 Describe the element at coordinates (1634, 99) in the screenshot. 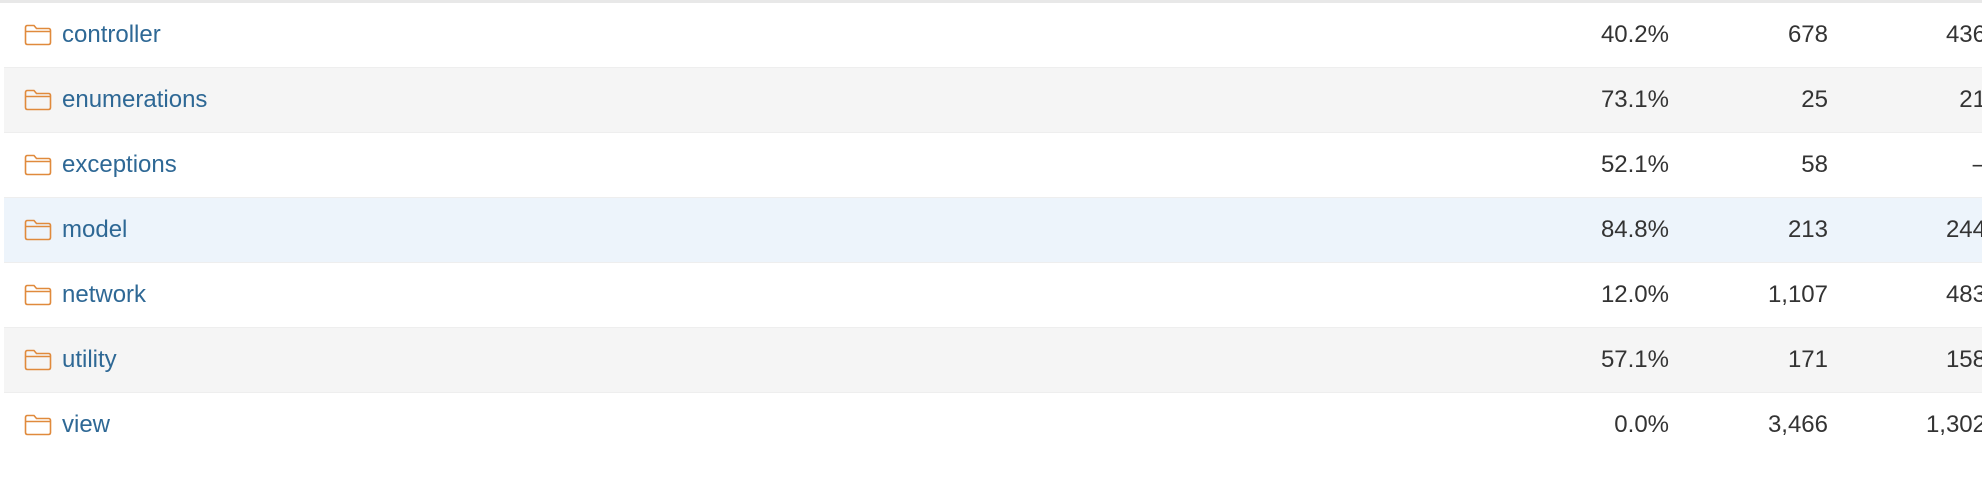

I see `coverage-percent: 73.1%` at that location.